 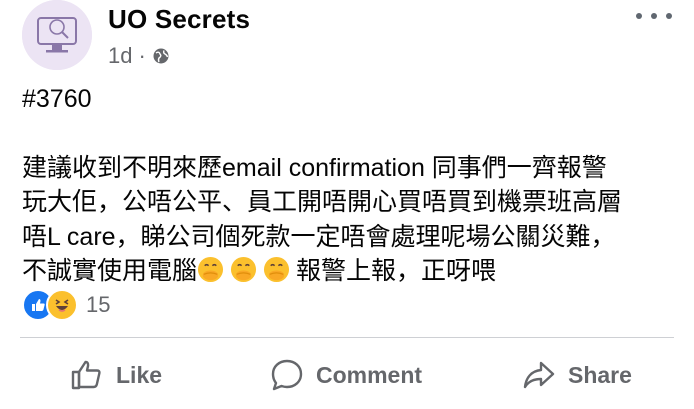 I want to click on like-label: Like, so click(x=139, y=374).